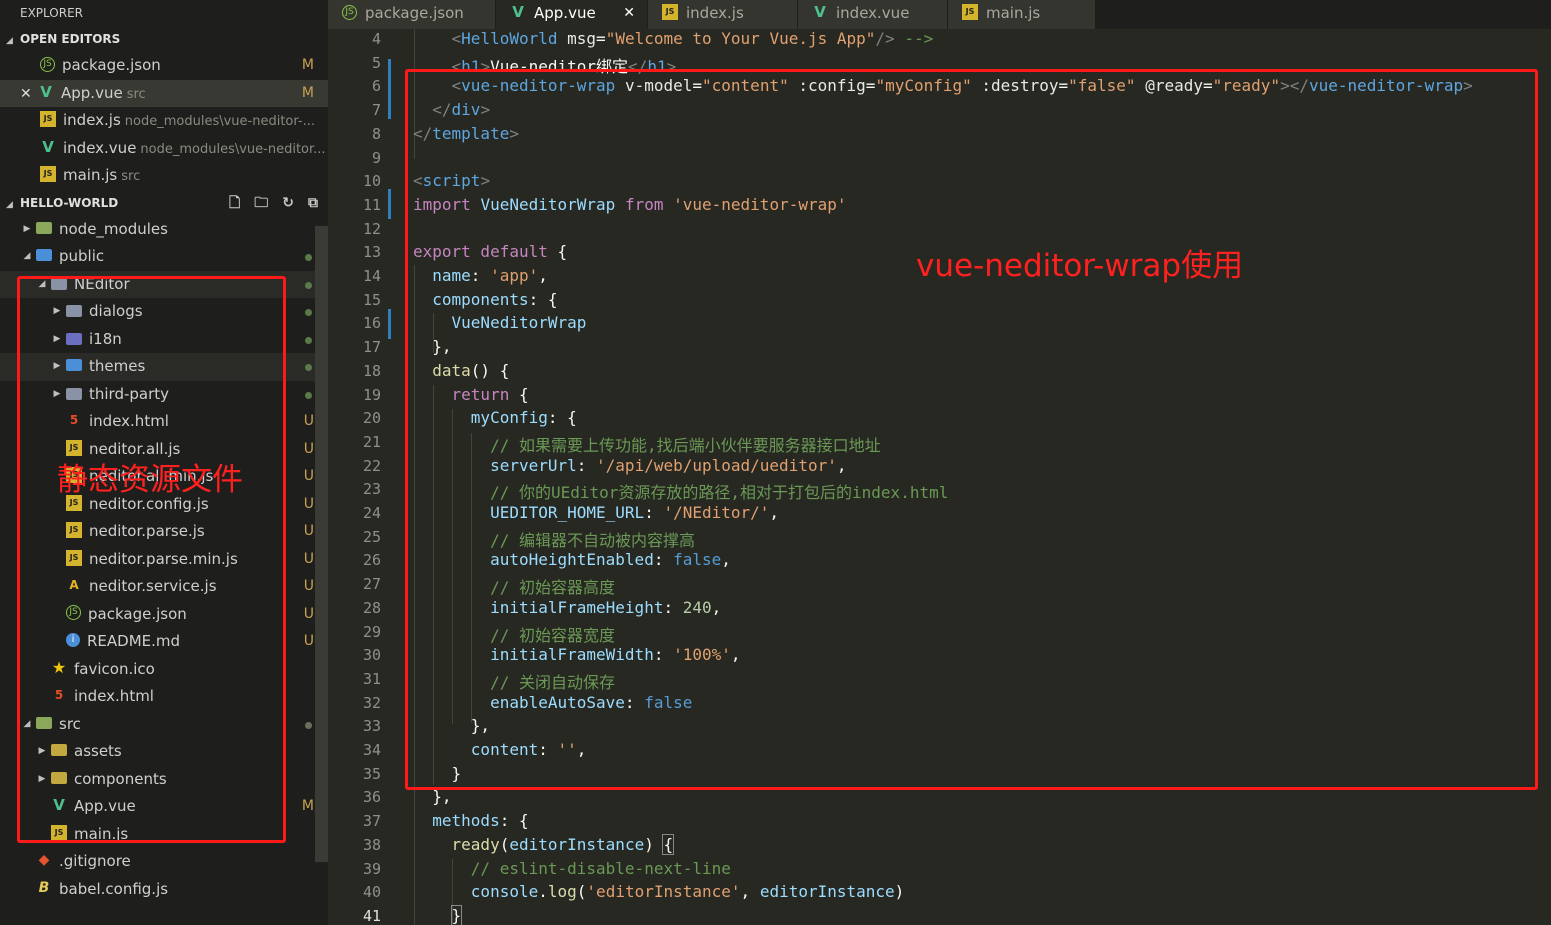  Describe the element at coordinates (371, 892) in the screenshot. I see `line-number: 40` at that location.